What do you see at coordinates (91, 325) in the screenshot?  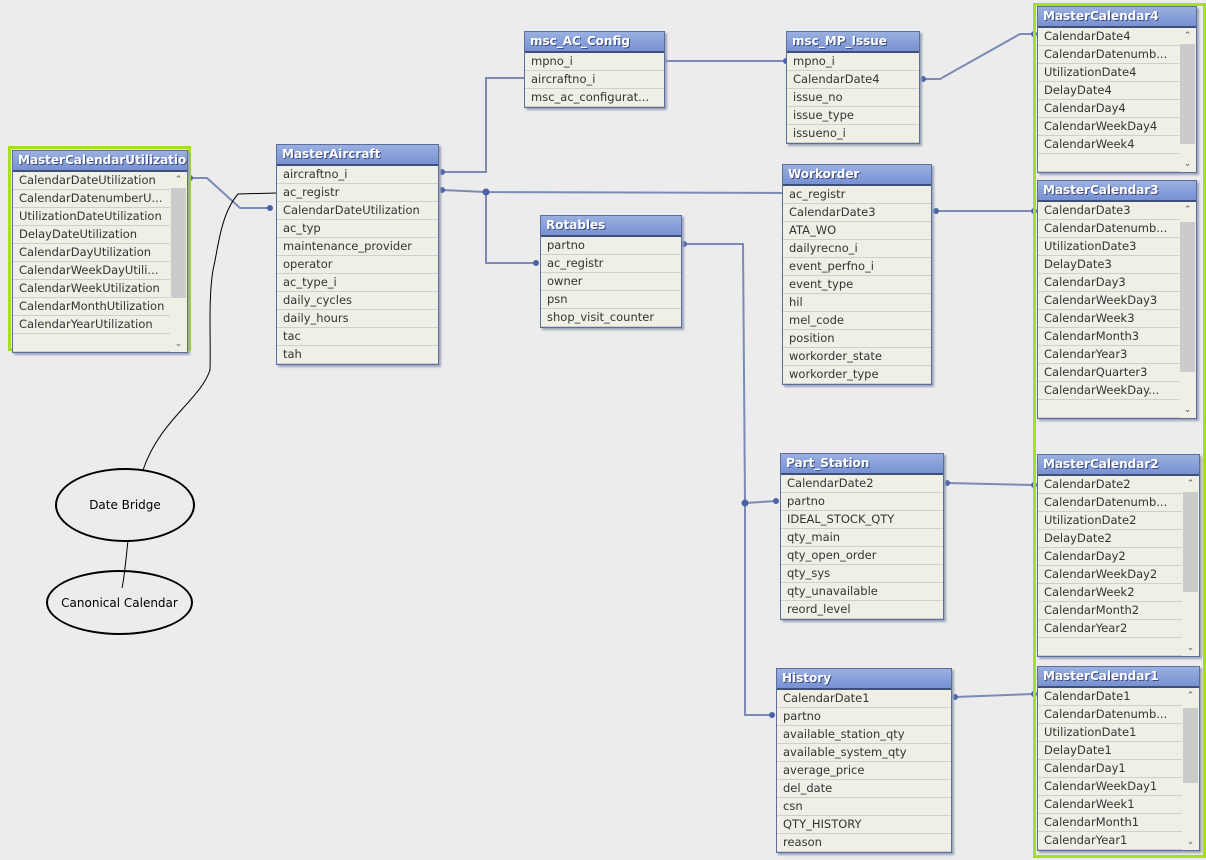 I see `field-row: CalendarYearUtilization` at bounding box center [91, 325].